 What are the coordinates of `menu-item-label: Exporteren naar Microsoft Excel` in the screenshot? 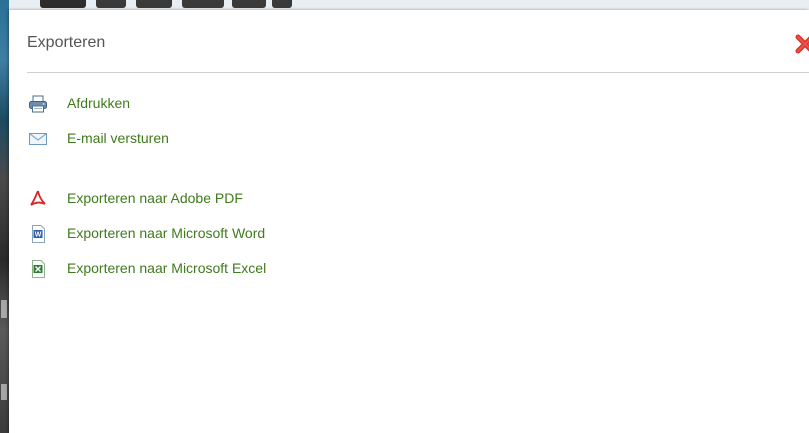 It's located at (167, 268).